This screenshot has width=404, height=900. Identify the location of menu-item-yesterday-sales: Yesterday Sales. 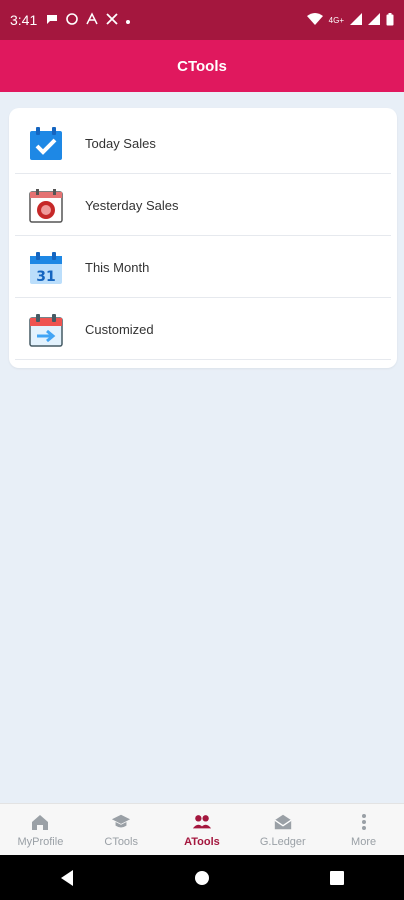
(203, 206).